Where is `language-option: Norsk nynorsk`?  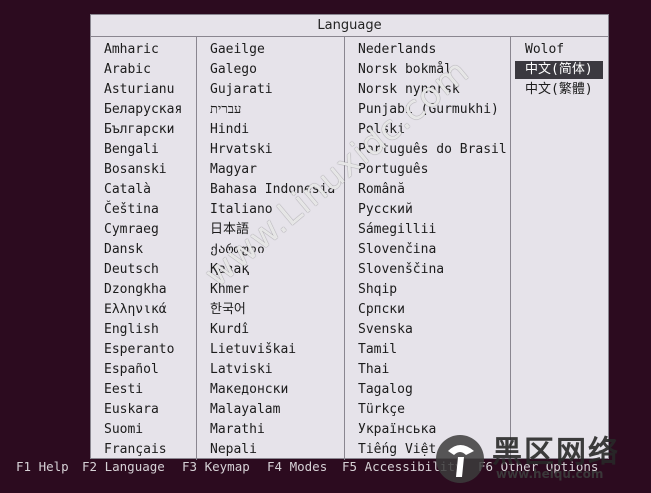
language-option: Norsk nynorsk is located at coordinates (427, 90).